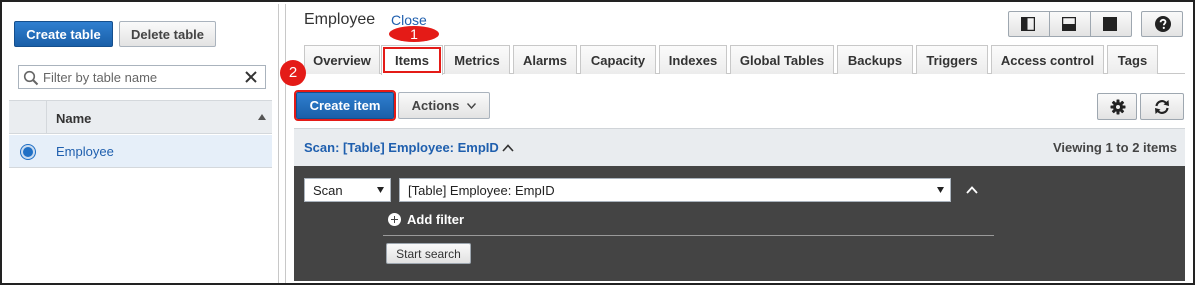  Describe the element at coordinates (875, 59) in the screenshot. I see `tab-backups: Backups` at that location.